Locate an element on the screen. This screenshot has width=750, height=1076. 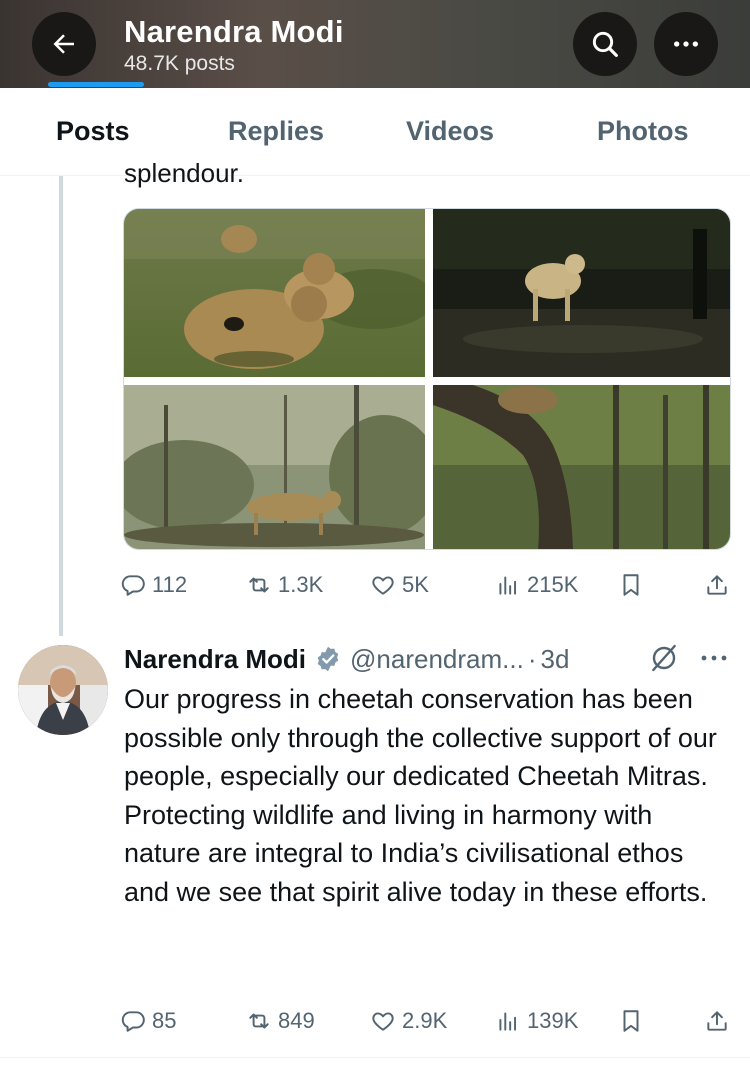
grok-icon is located at coordinates (664, 658).